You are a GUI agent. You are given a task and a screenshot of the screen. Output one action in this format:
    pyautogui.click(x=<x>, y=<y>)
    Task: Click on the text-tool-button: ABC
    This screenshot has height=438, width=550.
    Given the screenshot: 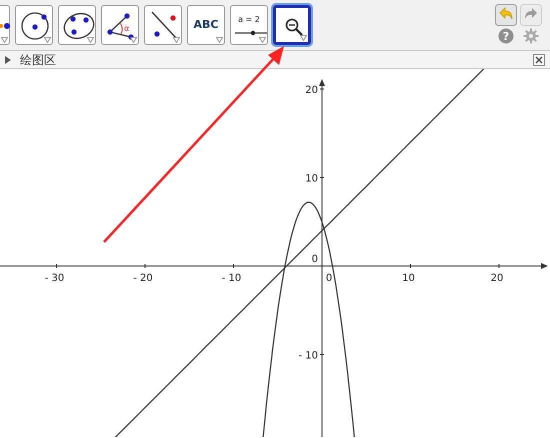 What is the action you would take?
    pyautogui.click(x=206, y=25)
    